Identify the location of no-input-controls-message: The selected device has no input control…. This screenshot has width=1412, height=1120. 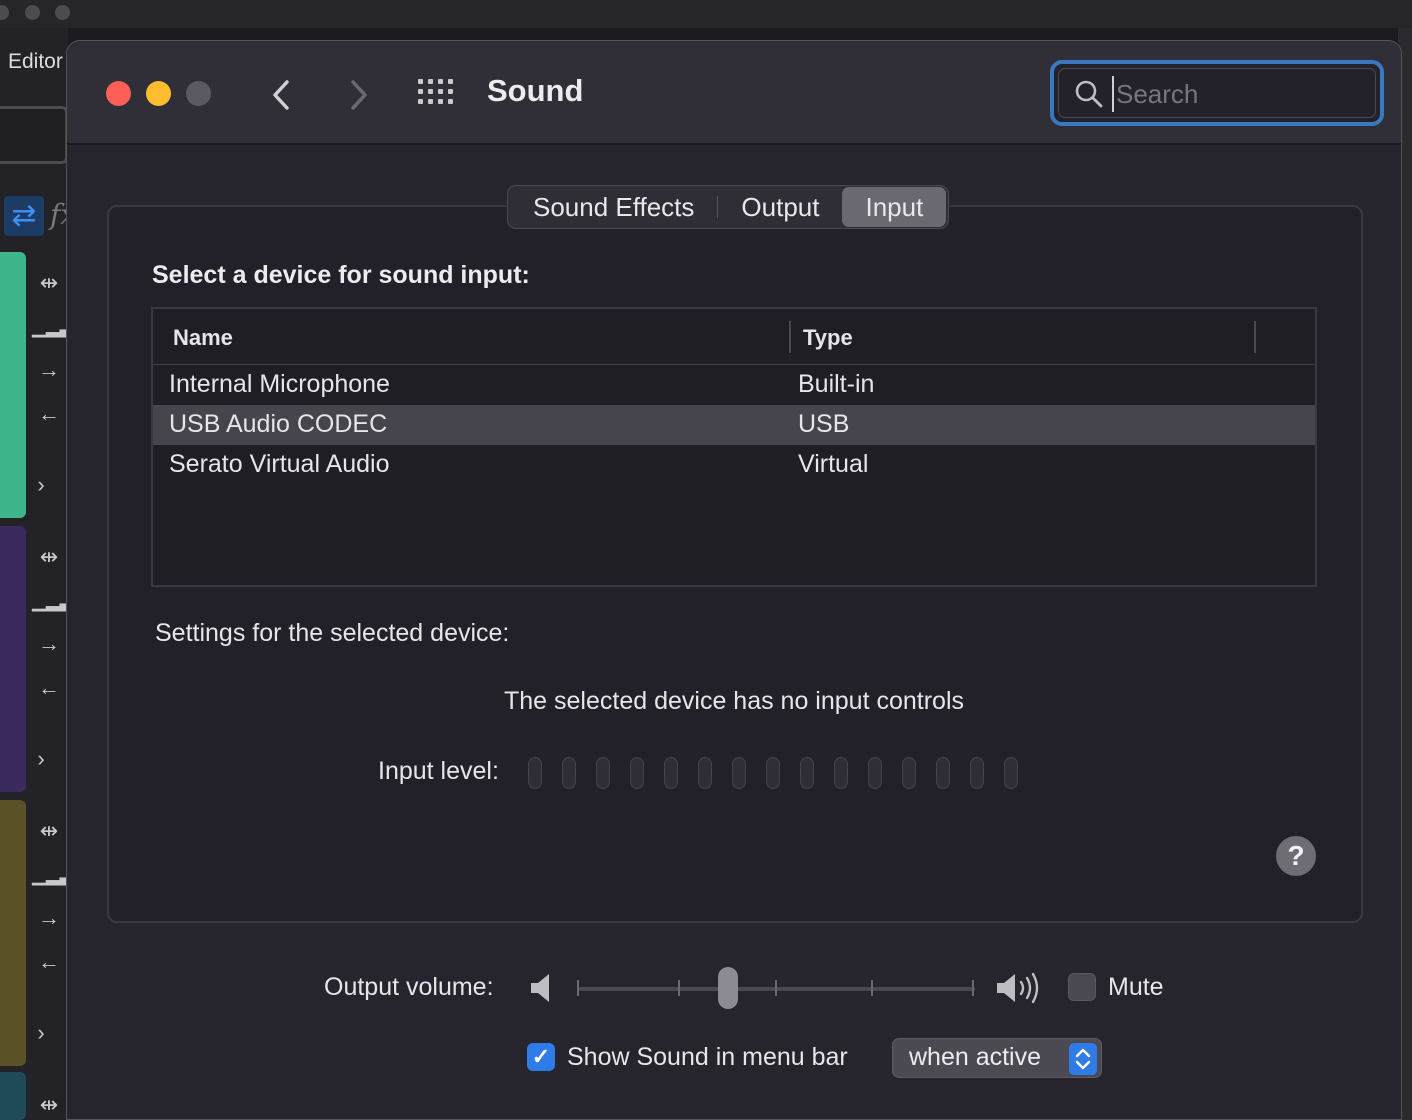
(734, 701).